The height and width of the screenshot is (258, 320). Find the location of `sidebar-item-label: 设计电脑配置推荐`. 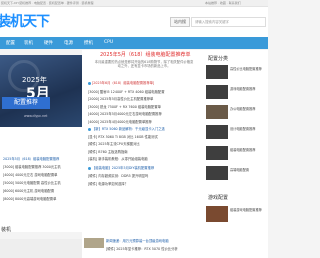

sidebar-item-label: 设计电脑配置推荐 is located at coordinates (247, 129).